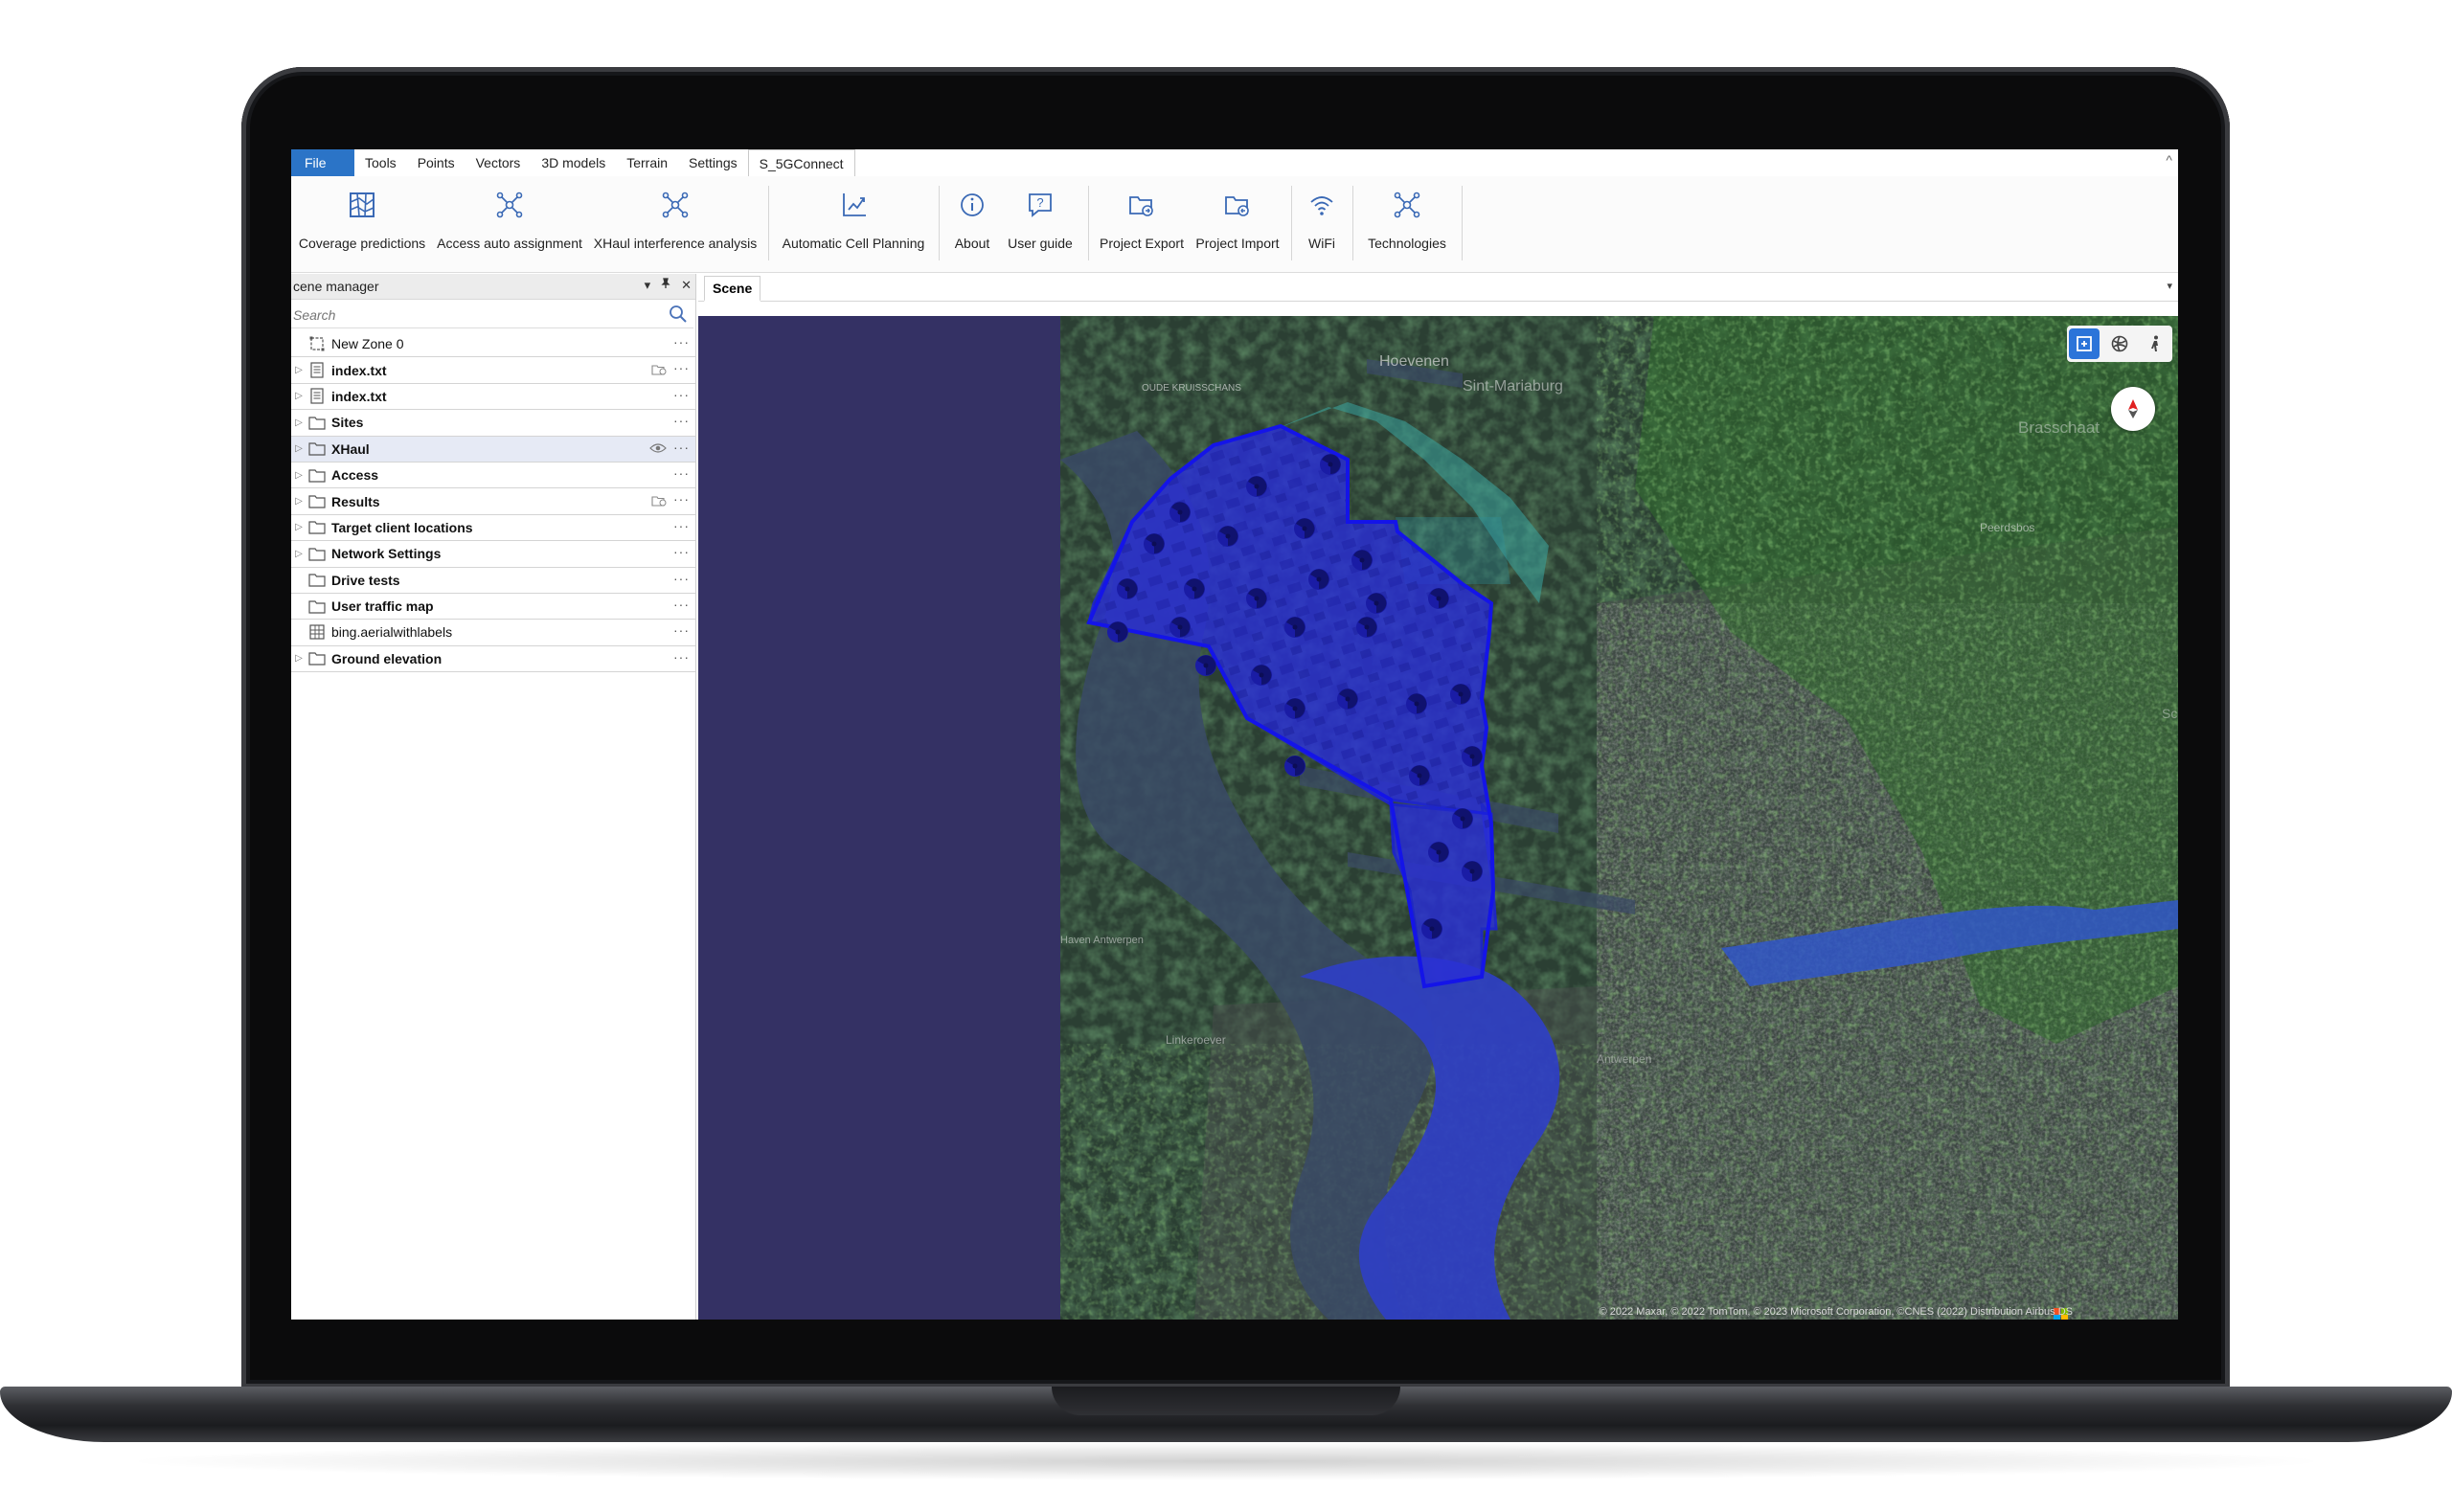  I want to click on folder-import-icon, so click(1237, 205).